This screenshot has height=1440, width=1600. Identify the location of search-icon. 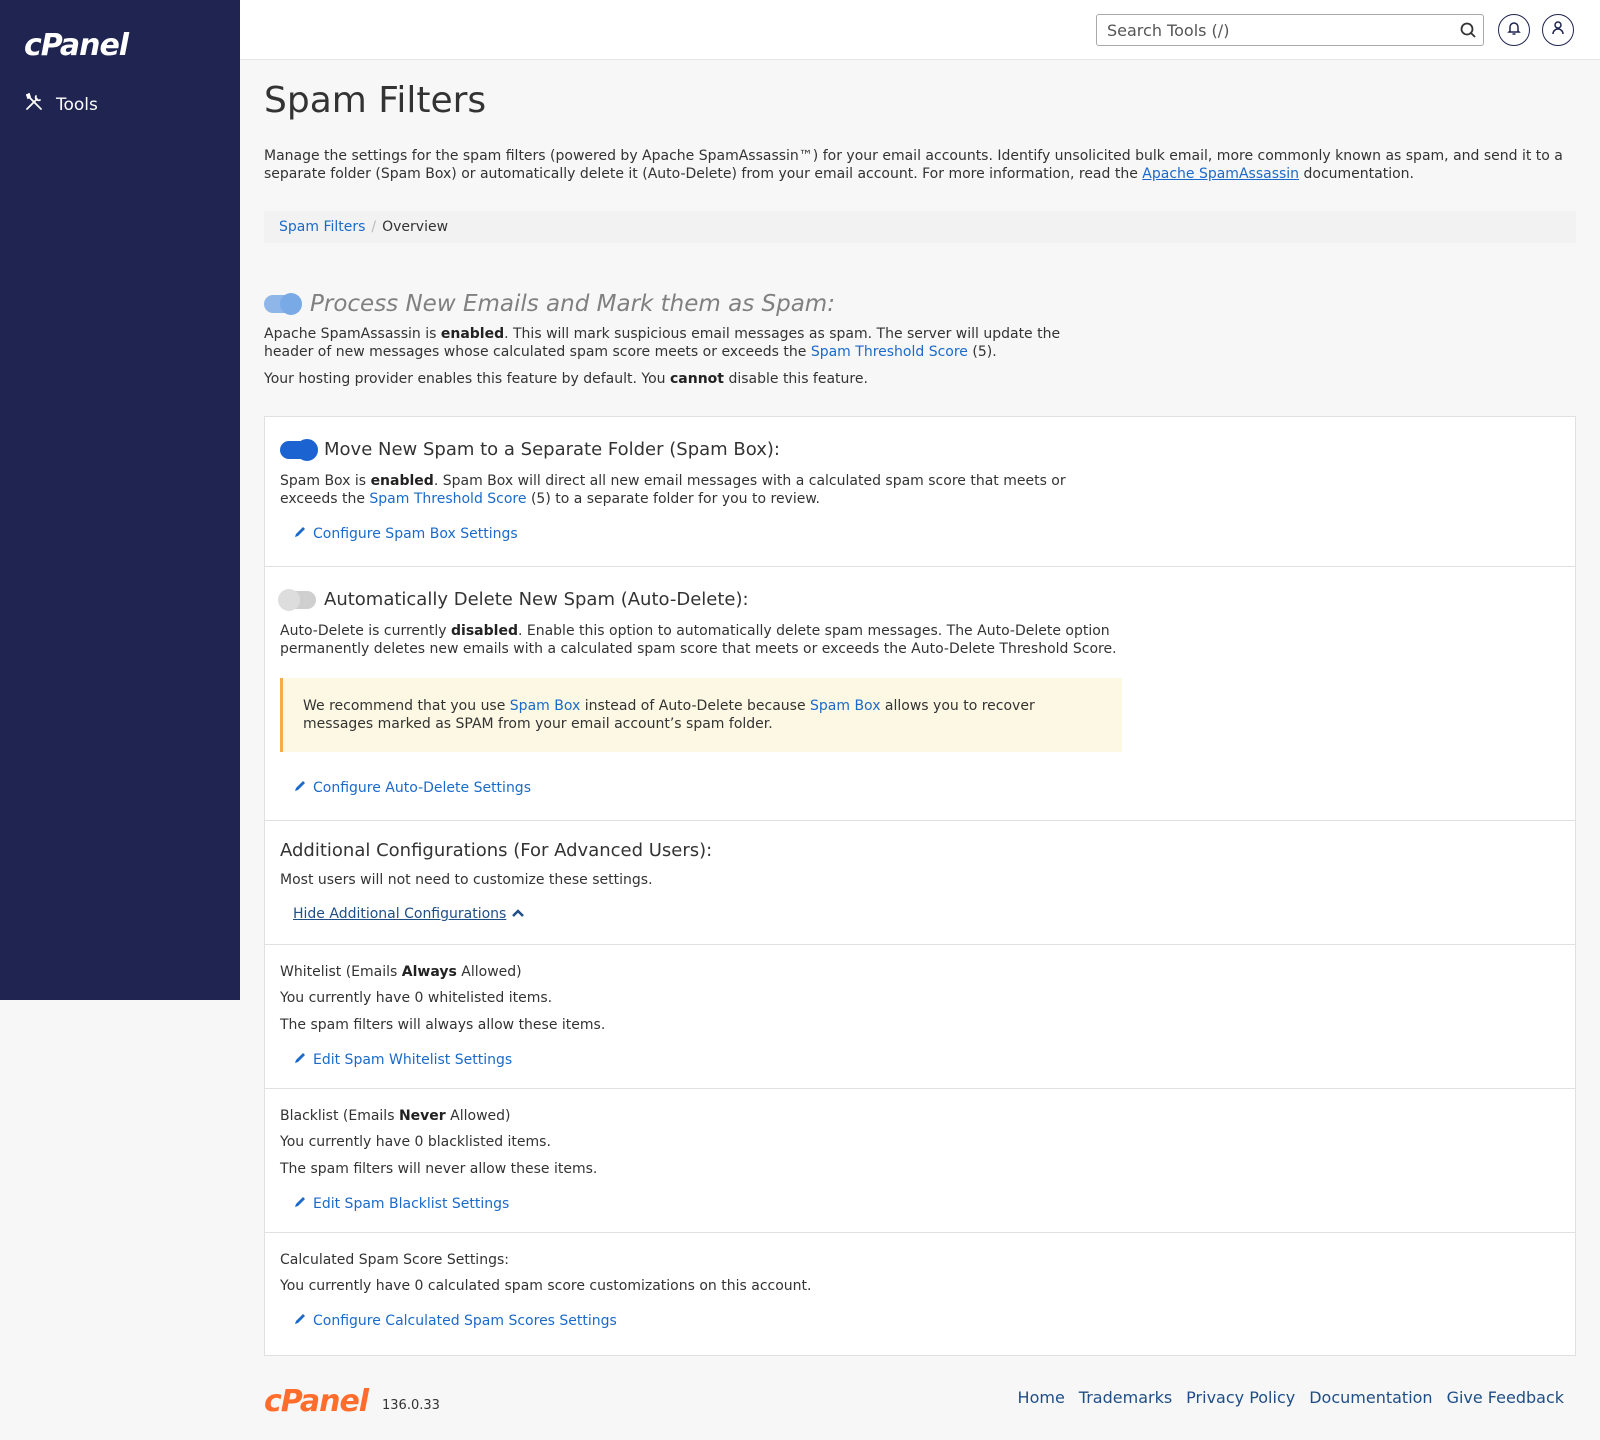
(1468, 32).